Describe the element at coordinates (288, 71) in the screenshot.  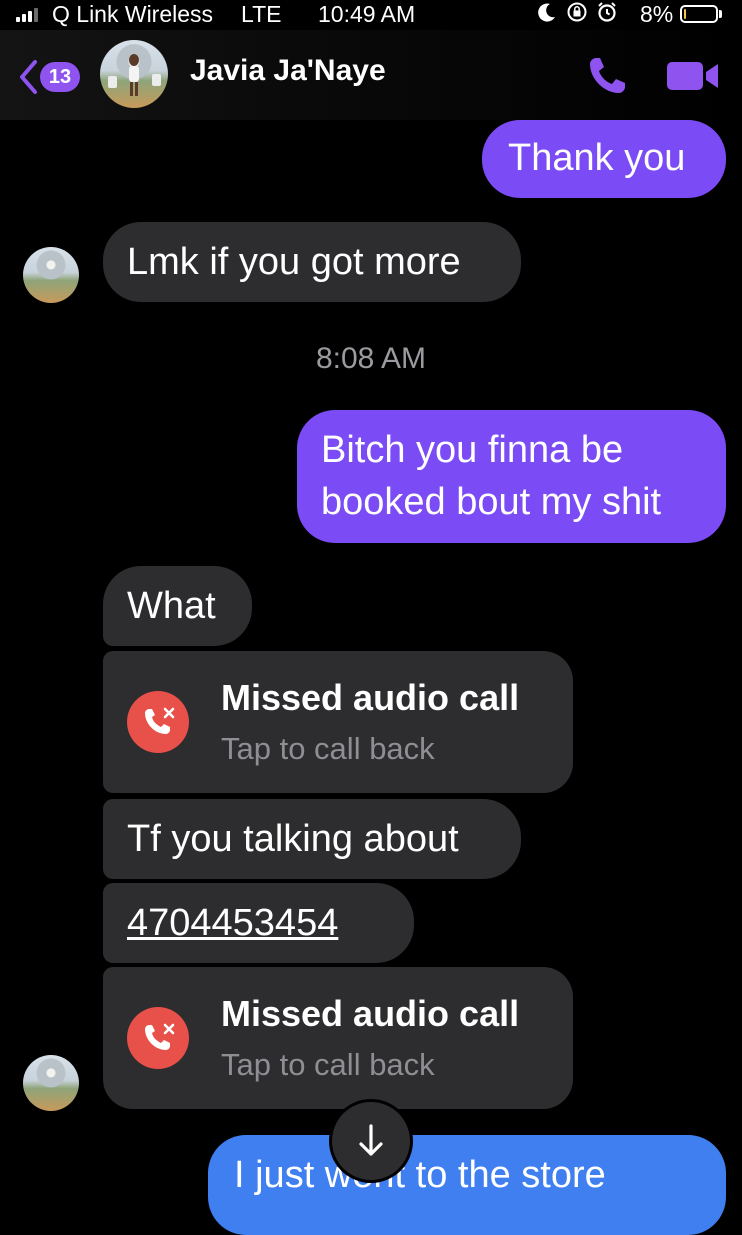
I see `contact-name: Javia Ja'Naye` at that location.